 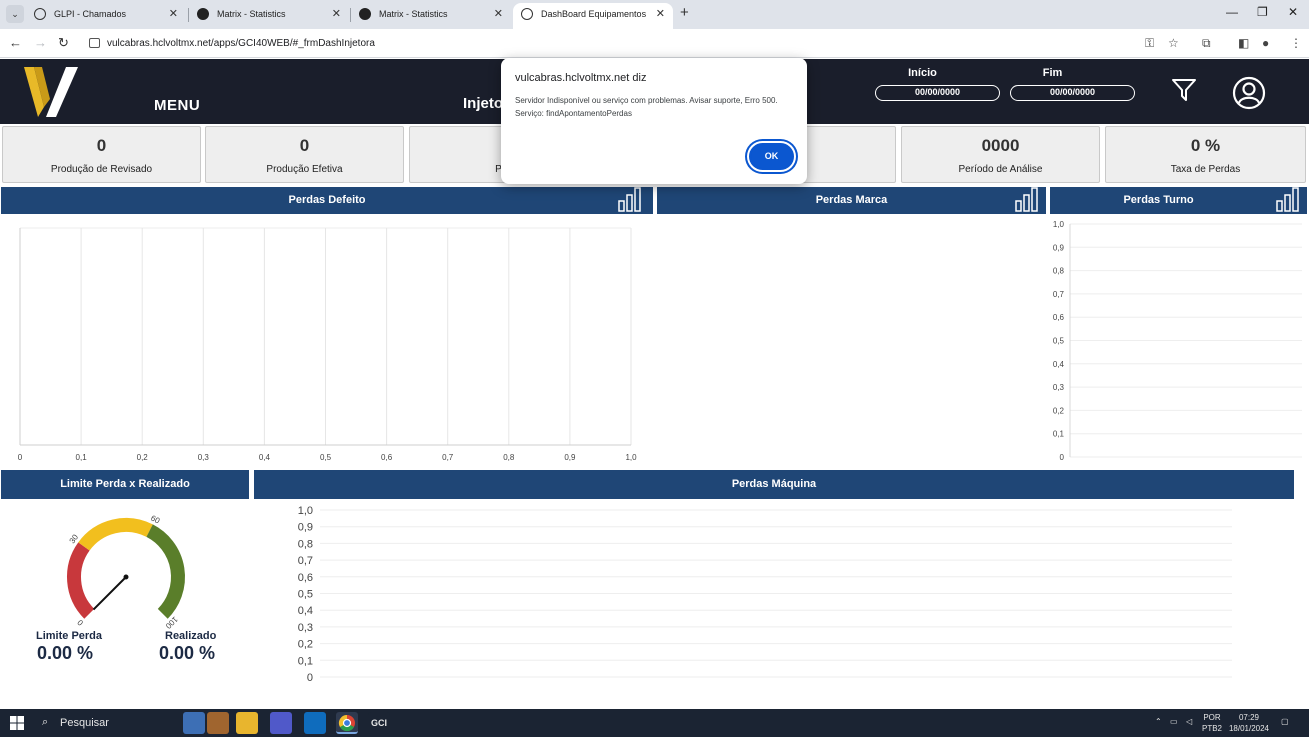 What do you see at coordinates (1072, 93) in the screenshot?
I see `end-date-input: 00/00/0000` at bounding box center [1072, 93].